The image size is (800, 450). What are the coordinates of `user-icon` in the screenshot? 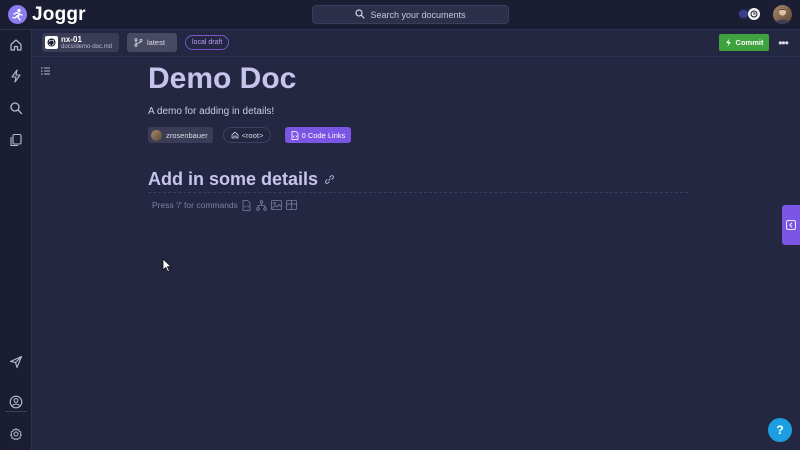 It's located at (16, 402).